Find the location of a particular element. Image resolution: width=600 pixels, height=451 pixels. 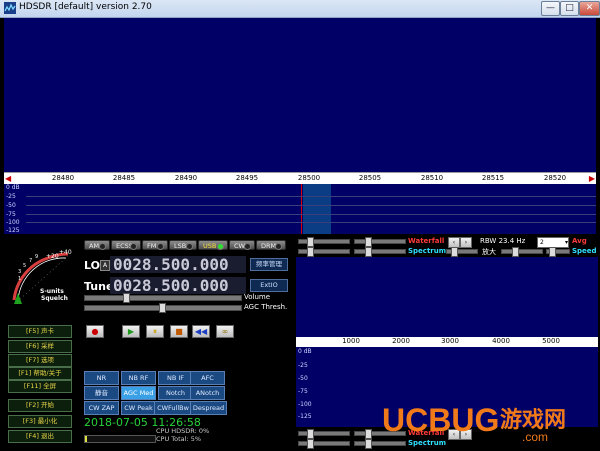

speed-slider is located at coordinates (558, 252).